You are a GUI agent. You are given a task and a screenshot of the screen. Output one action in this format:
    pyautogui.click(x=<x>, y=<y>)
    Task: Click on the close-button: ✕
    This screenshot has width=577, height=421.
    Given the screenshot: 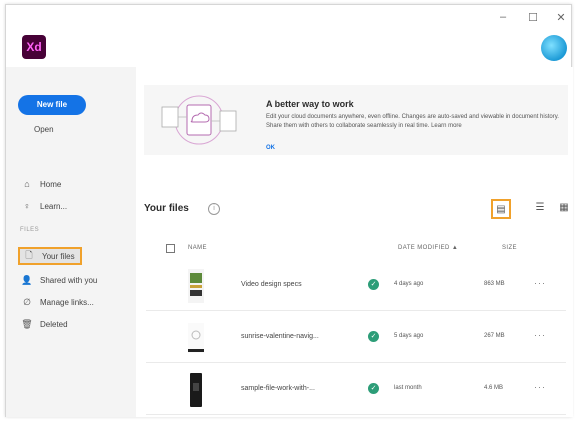 What is the action you would take?
    pyautogui.click(x=561, y=17)
    